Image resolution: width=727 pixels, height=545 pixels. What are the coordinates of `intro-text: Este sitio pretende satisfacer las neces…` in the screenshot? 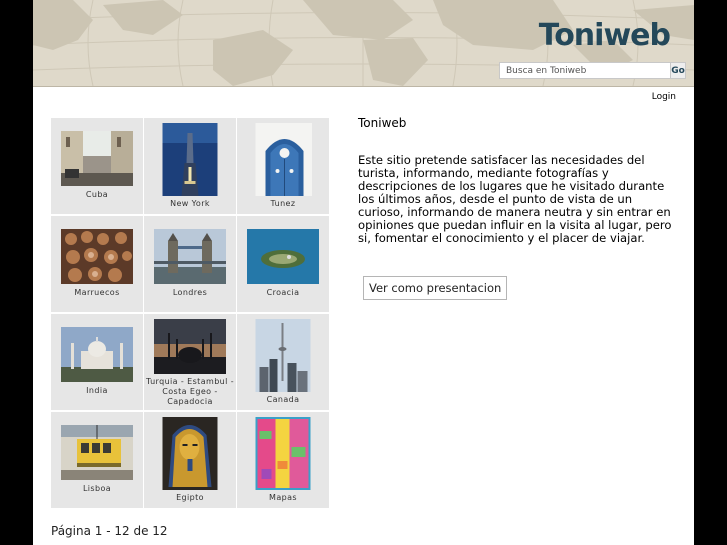 It's located at (515, 199).